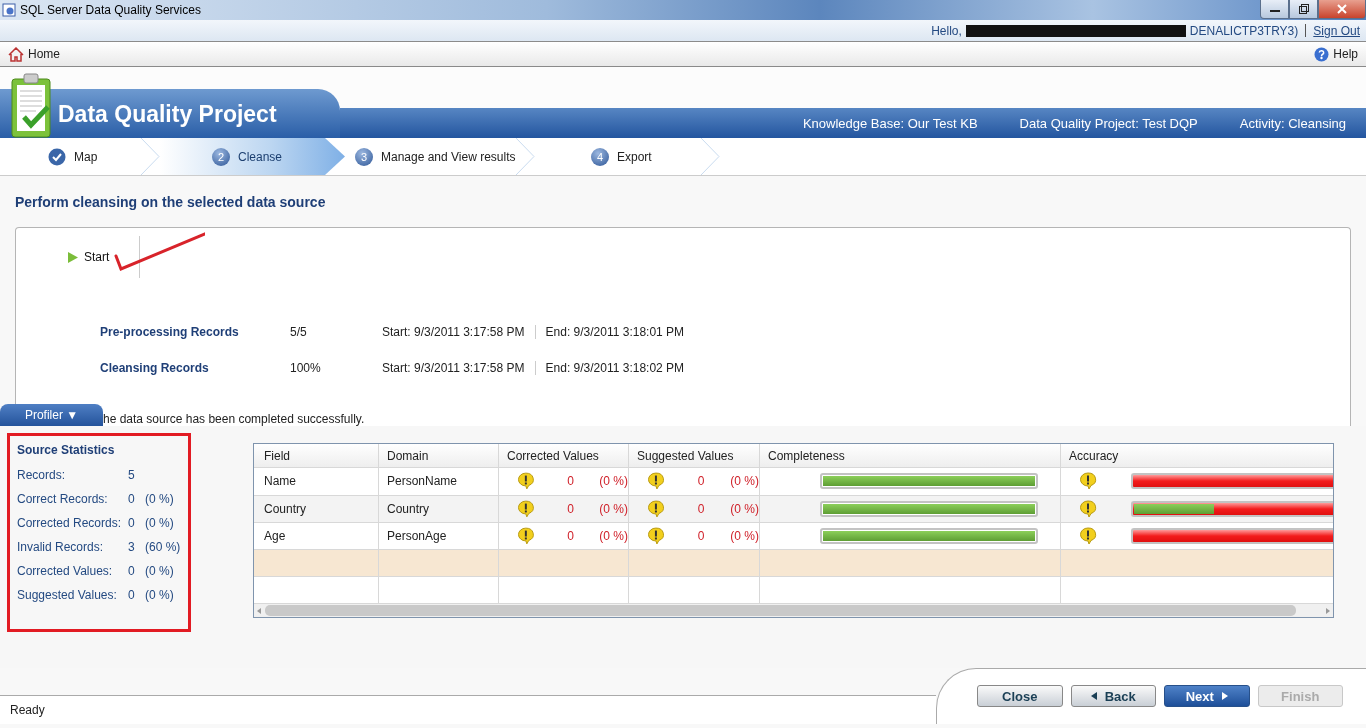 The height and width of the screenshot is (728, 1366). I want to click on profiler-tab: Profiler ▼, so click(51, 415).